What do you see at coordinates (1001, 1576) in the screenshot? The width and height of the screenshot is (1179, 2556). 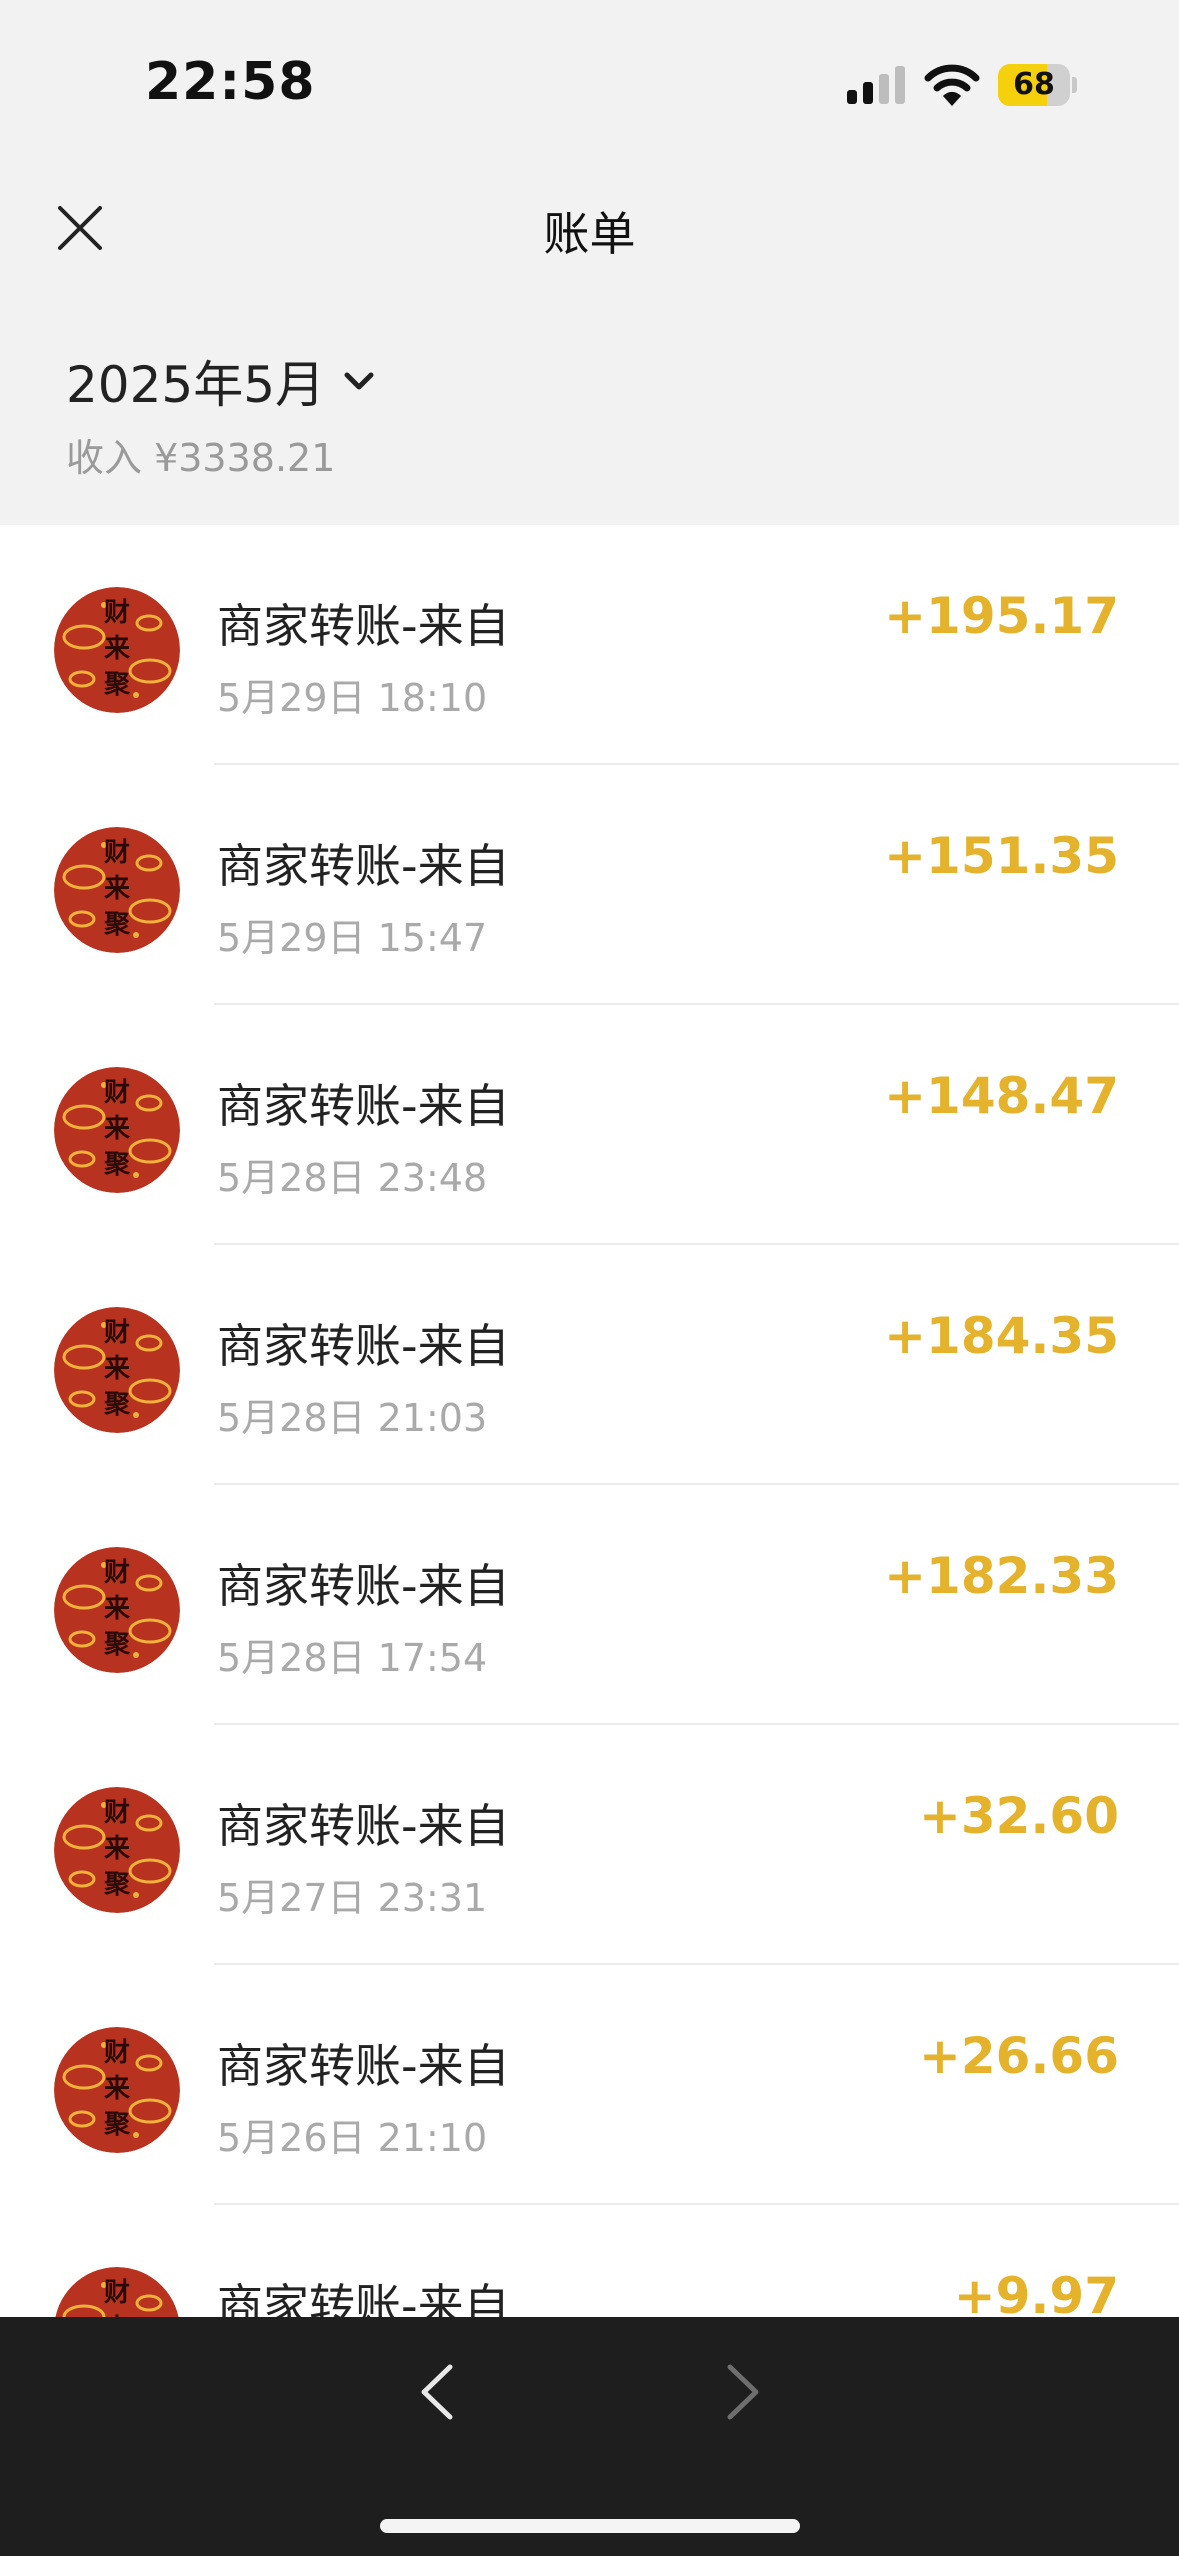 I see `transaction-amount: +182.33` at bounding box center [1001, 1576].